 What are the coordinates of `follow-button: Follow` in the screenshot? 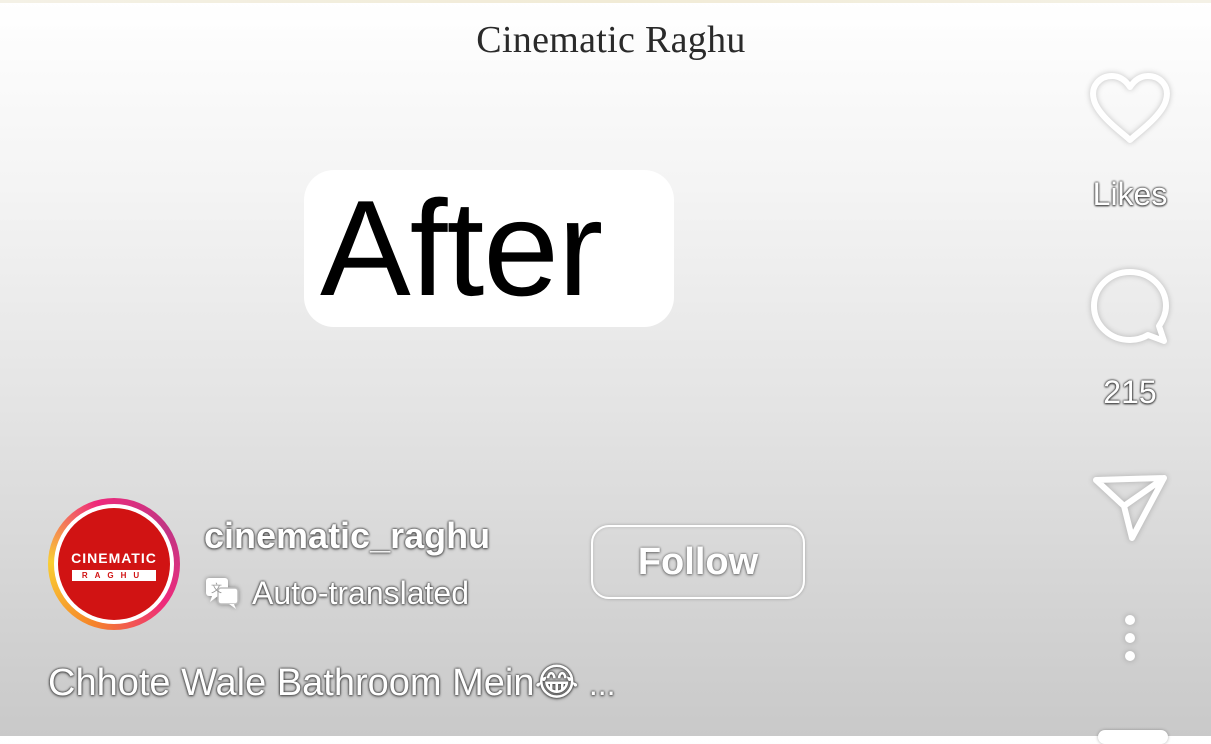 It's located at (698, 562).